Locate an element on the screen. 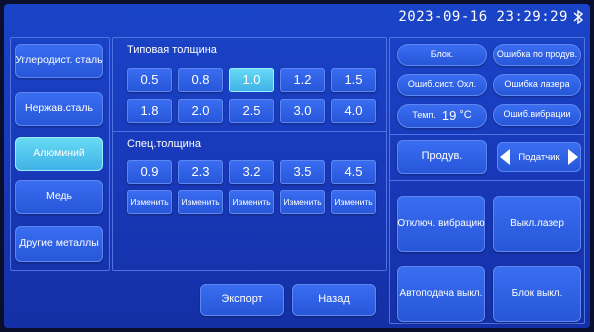 This screenshot has height=332, width=594. block-status-indicator: Блок. is located at coordinates (442, 55).